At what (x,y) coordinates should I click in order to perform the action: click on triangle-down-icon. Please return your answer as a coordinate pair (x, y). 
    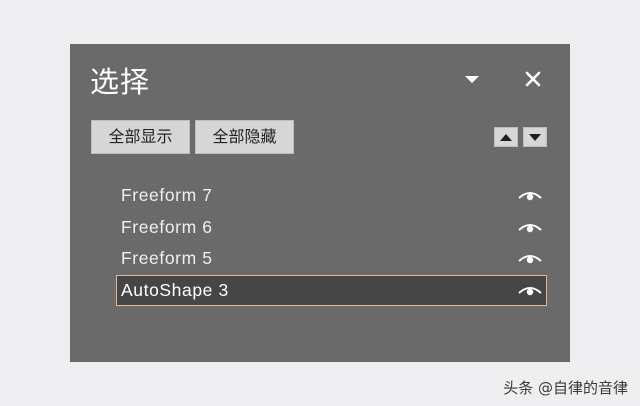
    Looking at the image, I should click on (535, 137).